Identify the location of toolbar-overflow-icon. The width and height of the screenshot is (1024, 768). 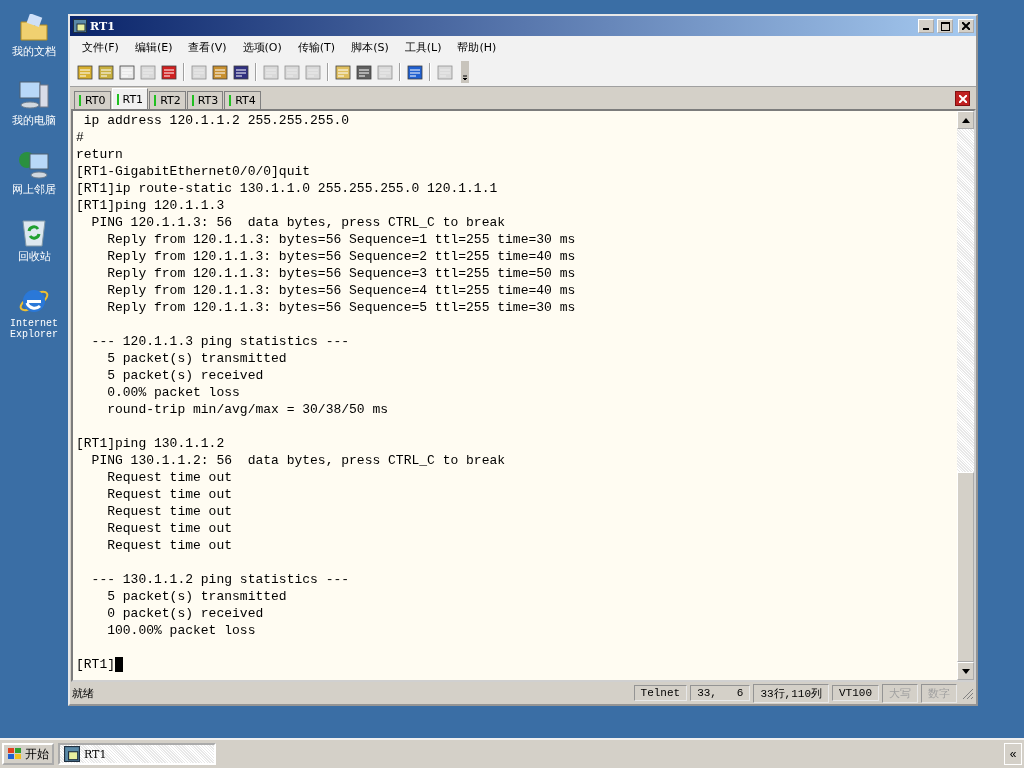
(465, 72).